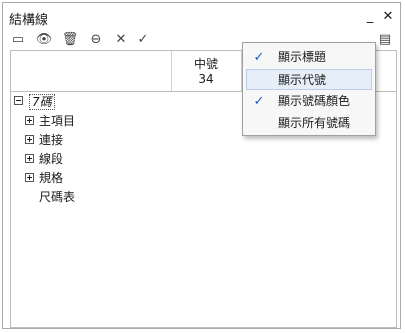 The height and width of the screenshot is (333, 405). I want to click on title-bar: 結構線 _ ✕, so click(202, 18).